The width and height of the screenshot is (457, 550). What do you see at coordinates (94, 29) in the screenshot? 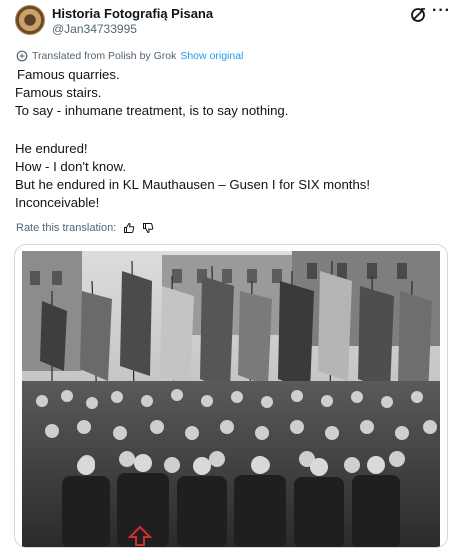
I see `author-handle: @Jan34733995` at bounding box center [94, 29].